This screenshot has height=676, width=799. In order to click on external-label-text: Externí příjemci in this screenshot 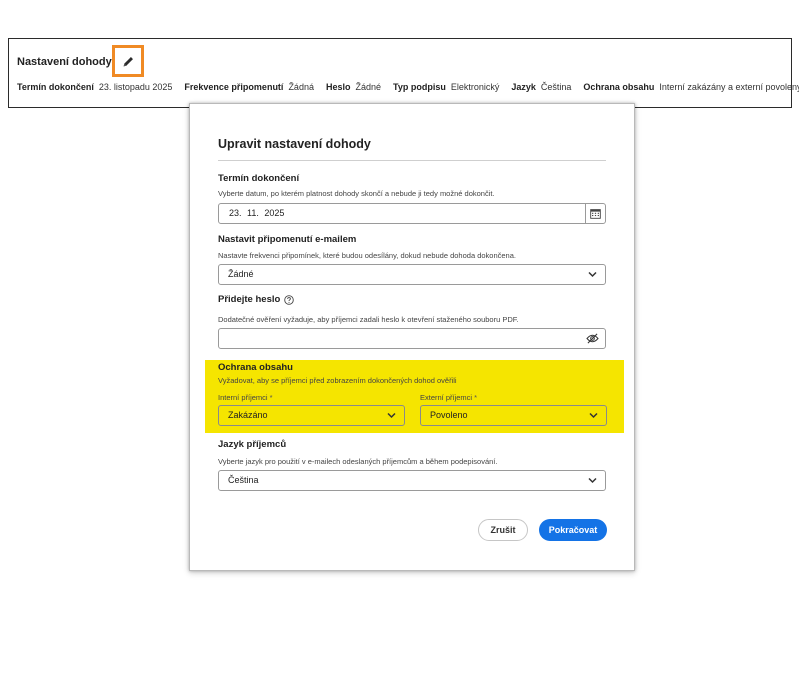, I will do `click(446, 397)`.